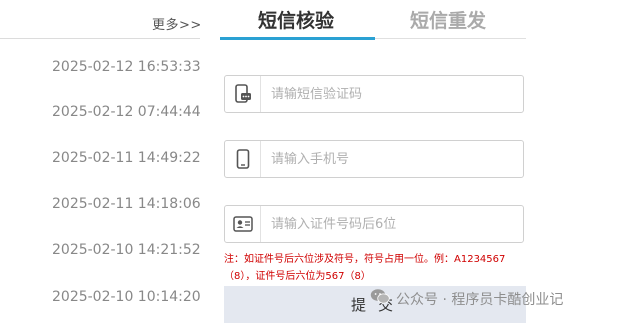  I want to click on history-time-3: 2025-02-11 14:49:22, so click(126, 158).